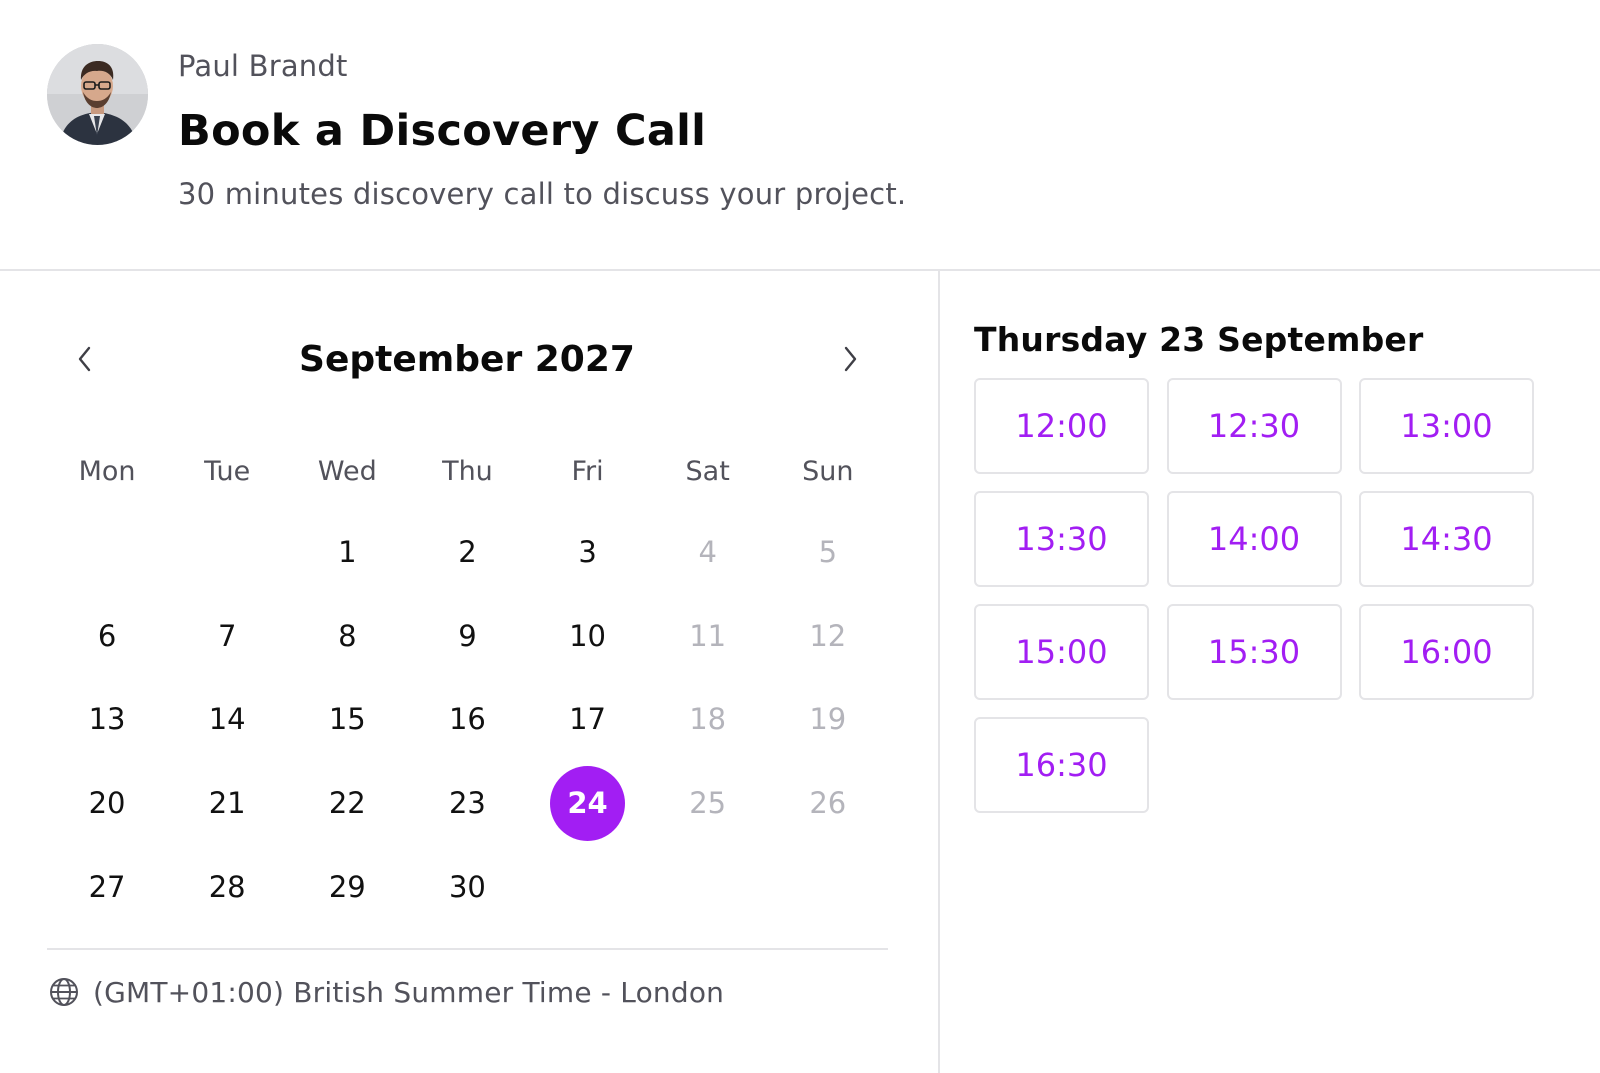 This screenshot has width=1600, height=1073. Describe the element at coordinates (1254, 652) in the screenshot. I see `time-slot-button: 15:30` at that location.